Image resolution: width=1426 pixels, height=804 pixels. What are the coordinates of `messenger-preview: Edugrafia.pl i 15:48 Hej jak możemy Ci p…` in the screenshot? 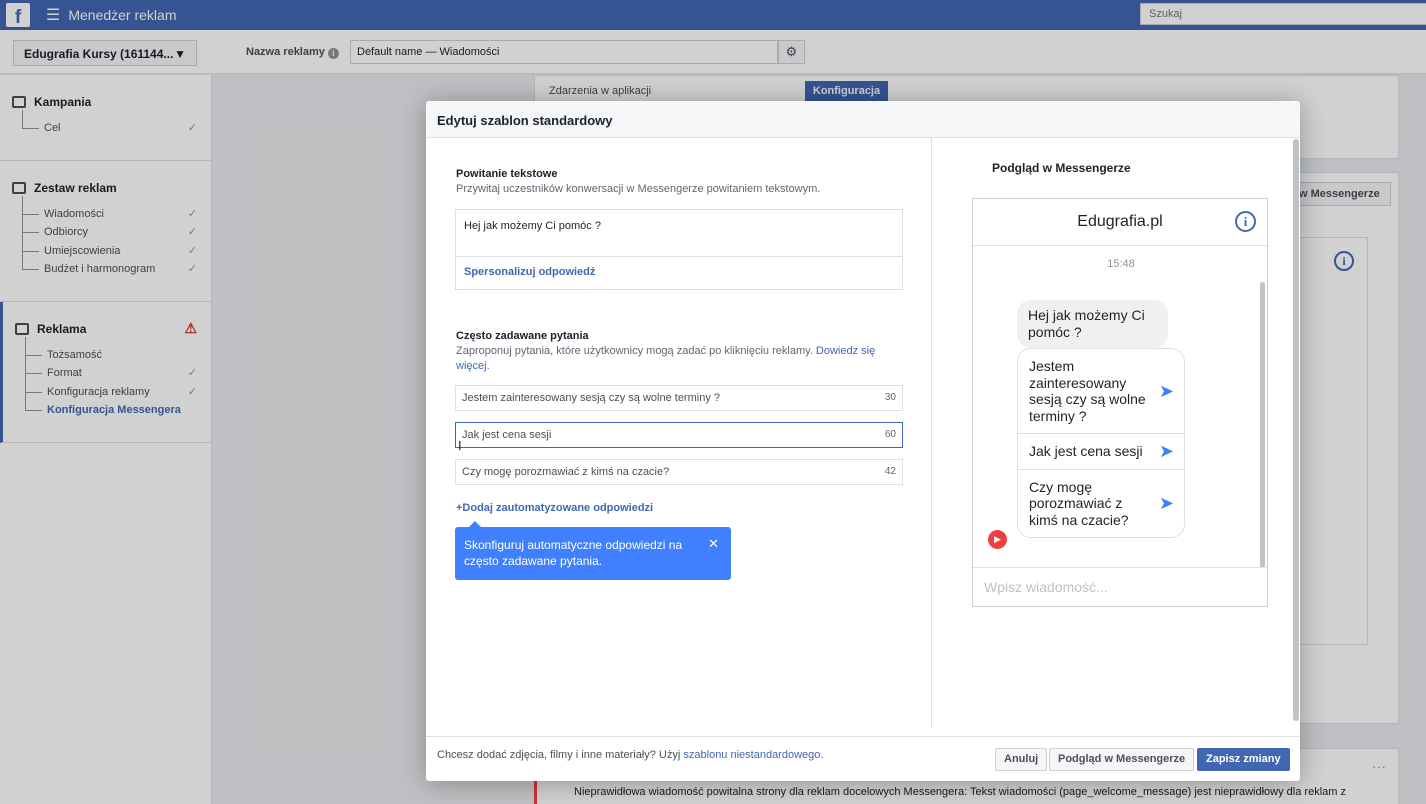 It's located at (1120, 402).